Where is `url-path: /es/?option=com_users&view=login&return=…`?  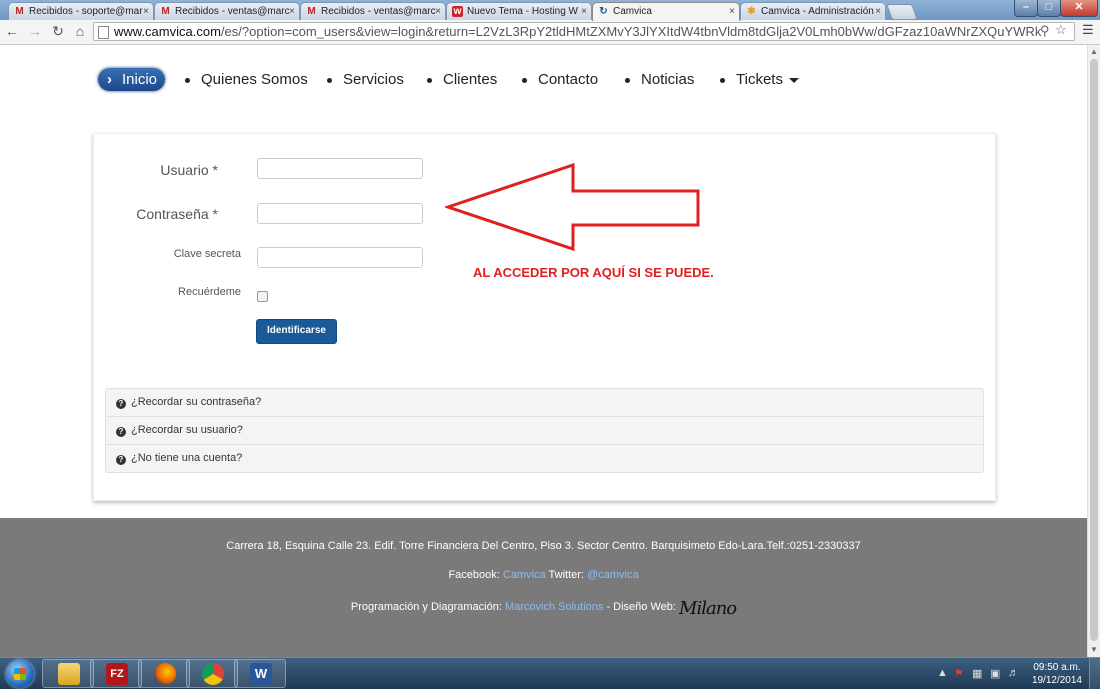 url-path: /es/?option=com_users&view=login&return=… is located at coordinates (631, 31).